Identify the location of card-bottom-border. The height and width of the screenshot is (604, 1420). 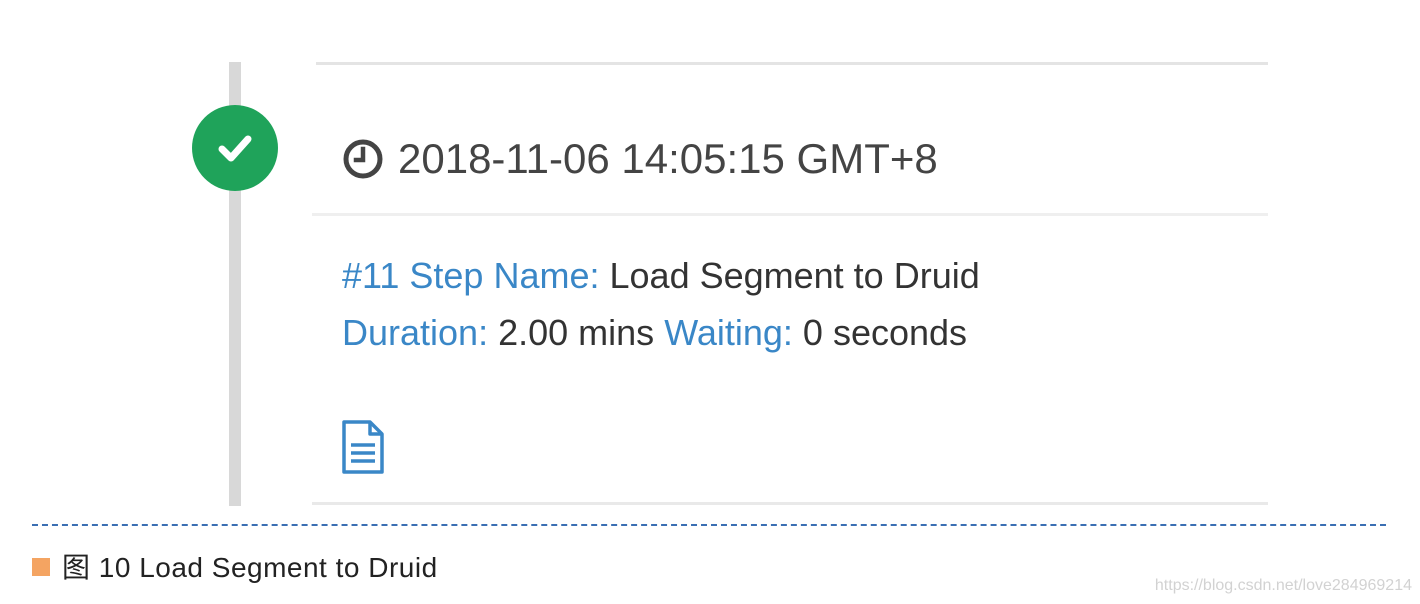
(790, 503).